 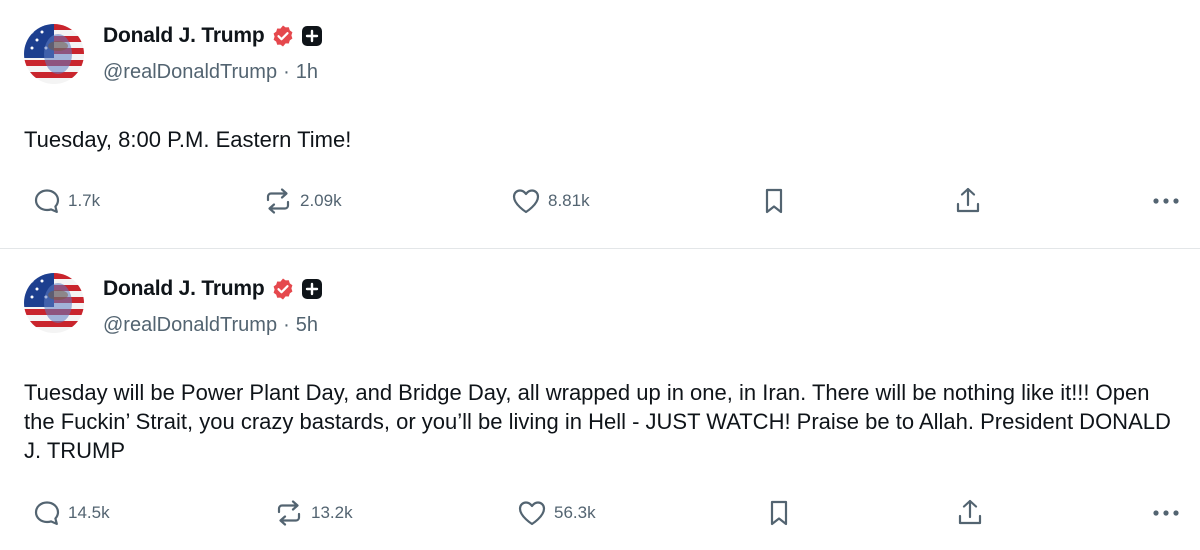 What do you see at coordinates (600, 201) in the screenshot?
I see `action-bar: 1.7k 2.09k 8.81k` at bounding box center [600, 201].